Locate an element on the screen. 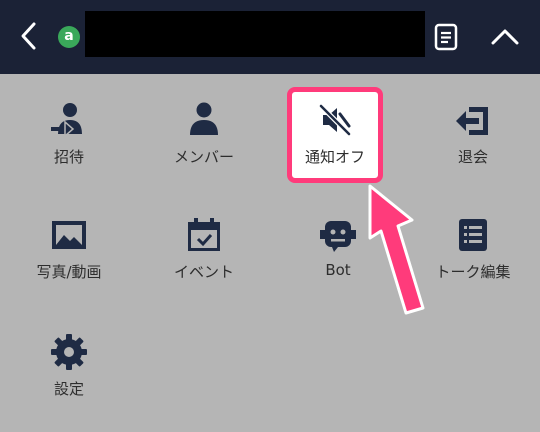 Image resolution: width=540 pixels, height=432 pixels. chevron-up-icon is located at coordinates (505, 37).